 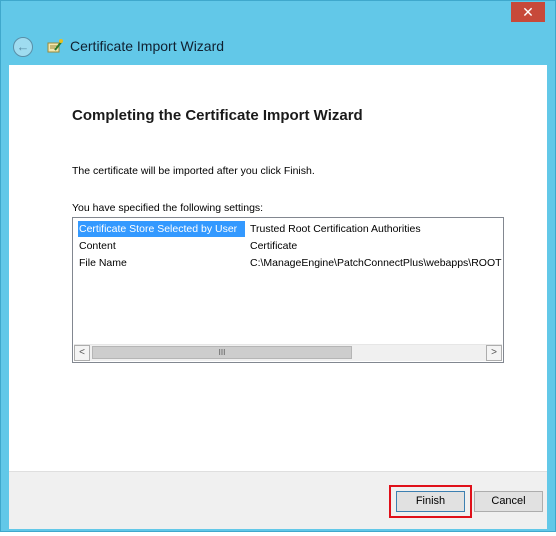 I want to click on setting-value: Certificate, so click(x=274, y=246).